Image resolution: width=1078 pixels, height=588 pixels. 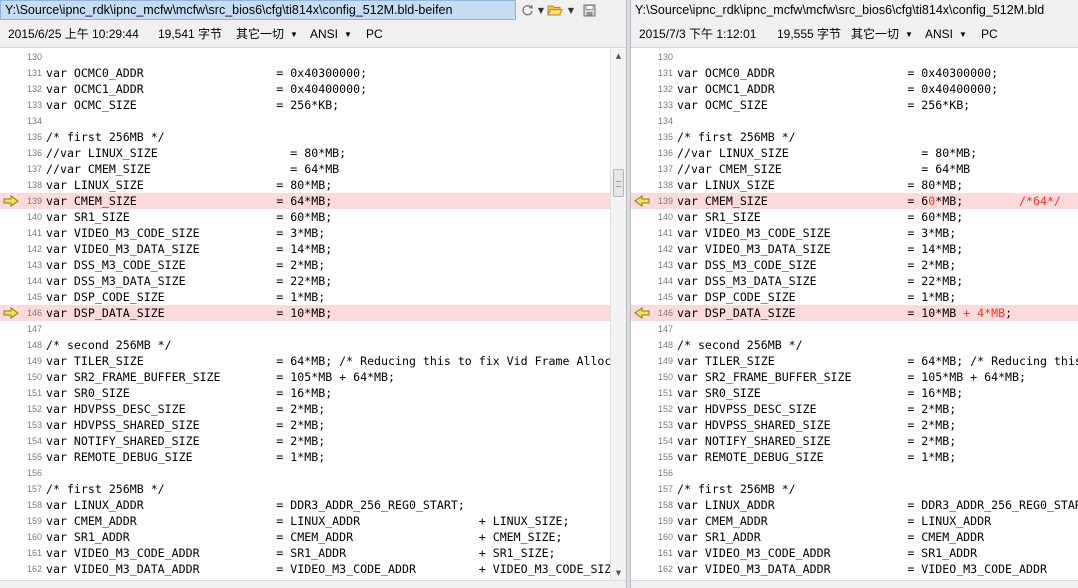 I want to click on line-text: var DSP_DATA_SIZE = 10*MB + 4*MB;, so click(x=844, y=313).